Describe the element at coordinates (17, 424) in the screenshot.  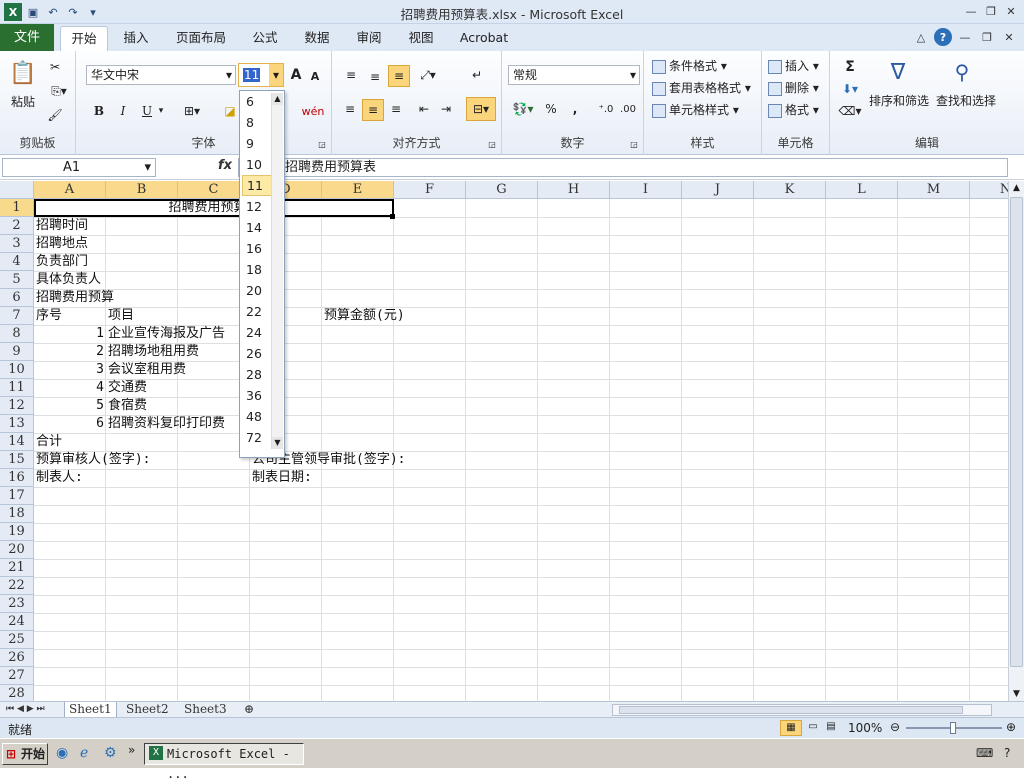
I see `row-header: 13` at that location.